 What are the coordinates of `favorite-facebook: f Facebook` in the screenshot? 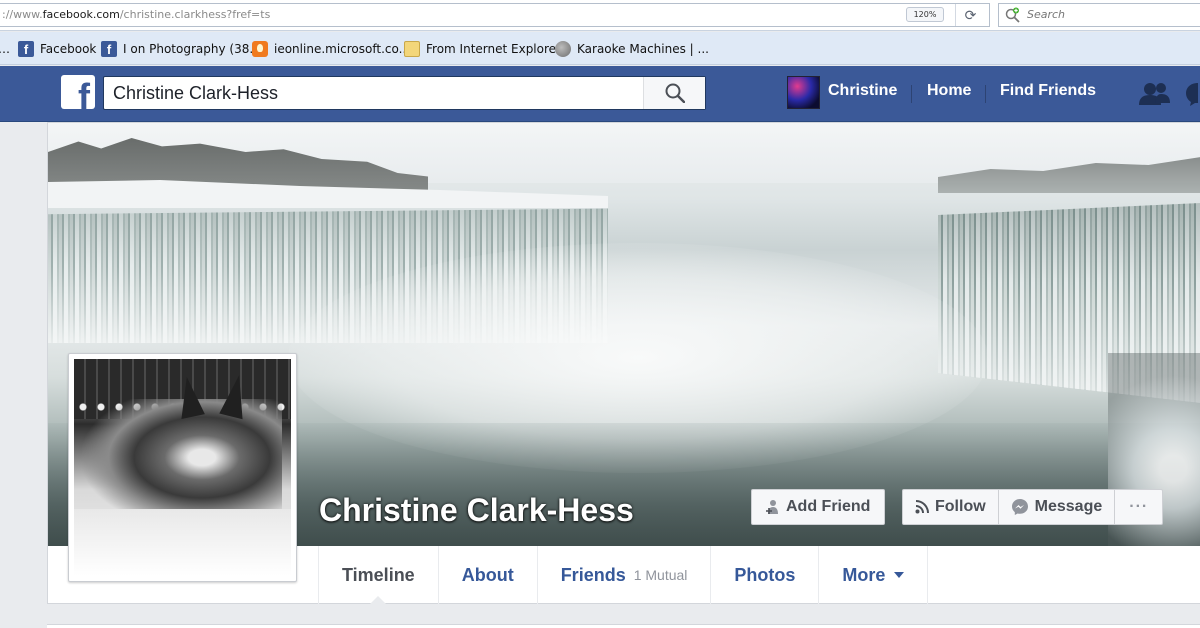 It's located at (57, 49).